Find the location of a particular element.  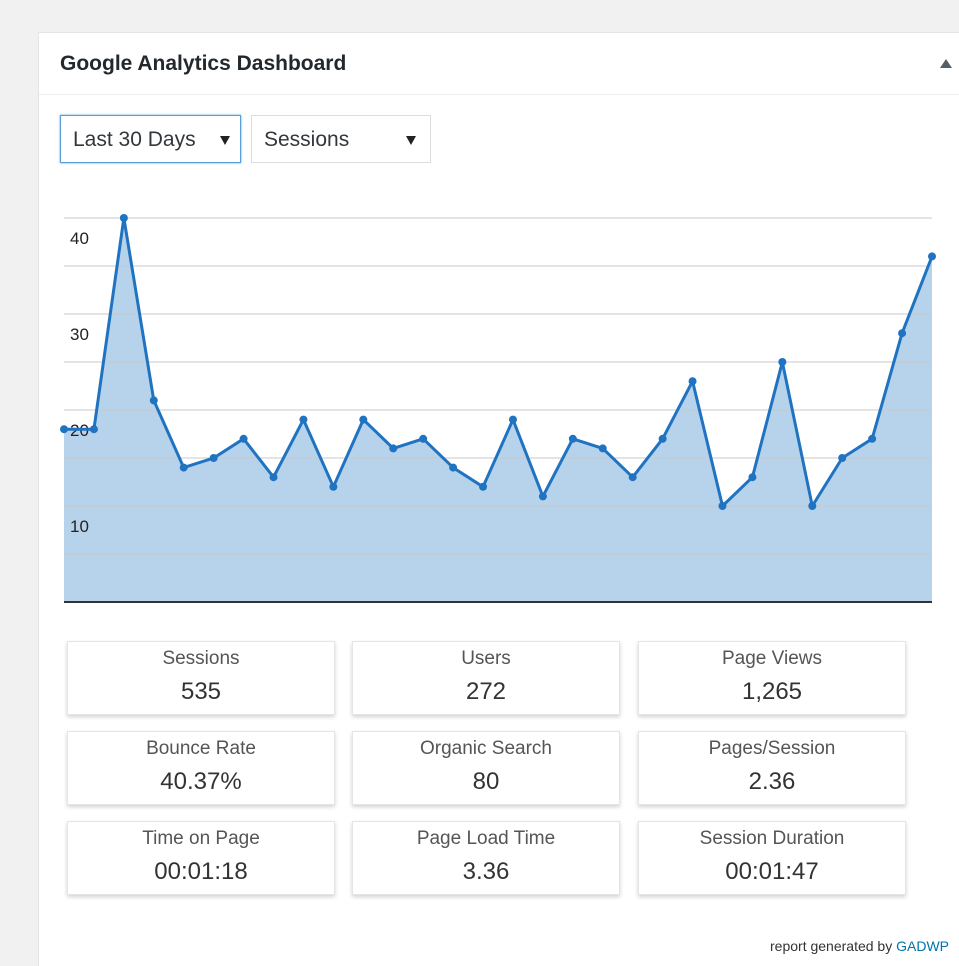

stat-label: Time on Page is located at coordinates (201, 838).